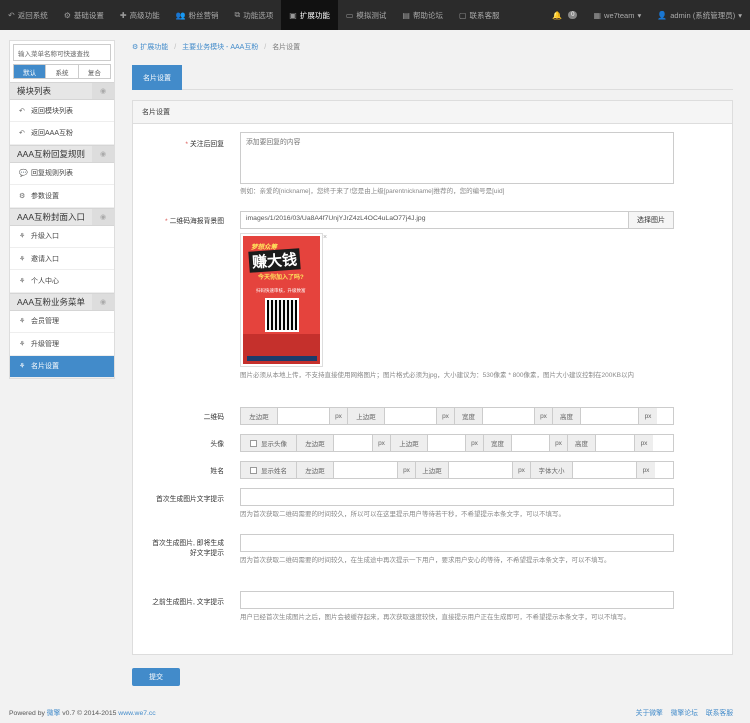 The width and height of the screenshot is (750, 723). Describe the element at coordinates (457, 543) in the screenshot. I see `first-instant-tip-input` at that location.